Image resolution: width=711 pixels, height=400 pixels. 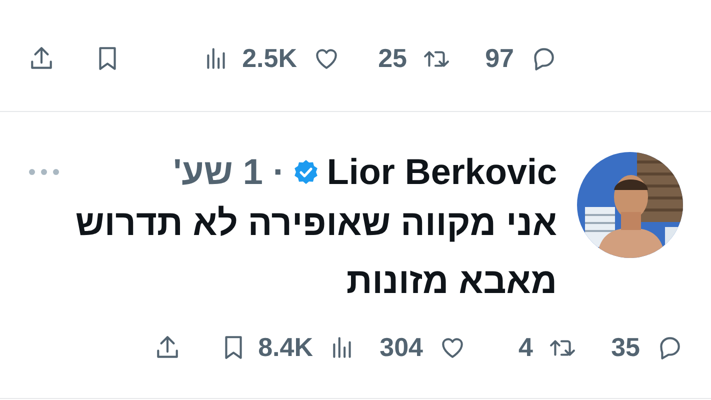 I want to click on tweet-text: אני מקווה שאופירה לא תדרוש, so click(x=316, y=223).